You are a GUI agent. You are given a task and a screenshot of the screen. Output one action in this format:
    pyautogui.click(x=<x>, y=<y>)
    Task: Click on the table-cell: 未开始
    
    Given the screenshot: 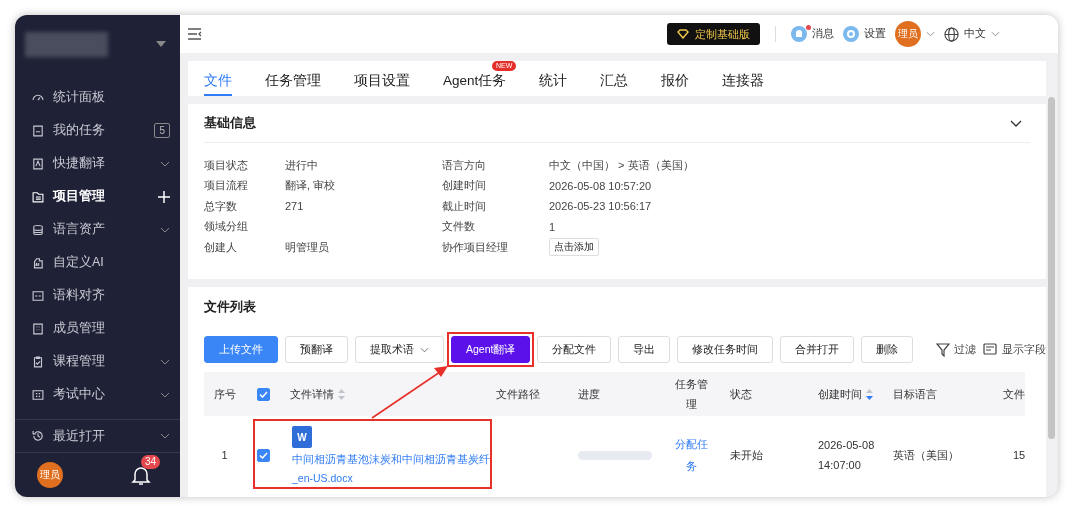 What is the action you would take?
    pyautogui.click(x=746, y=455)
    